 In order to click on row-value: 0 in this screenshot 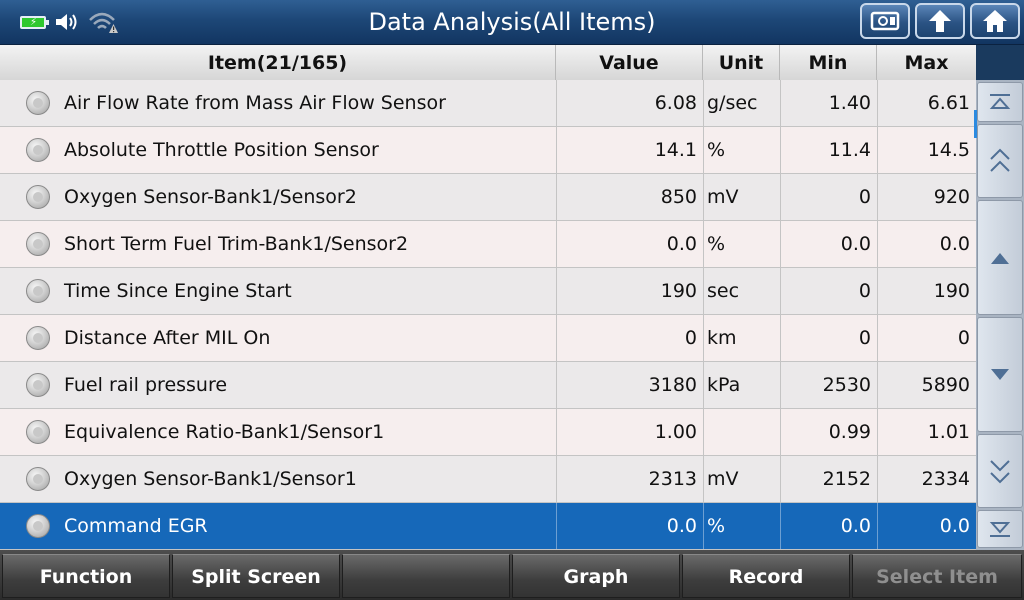, I will do `click(629, 338)`.